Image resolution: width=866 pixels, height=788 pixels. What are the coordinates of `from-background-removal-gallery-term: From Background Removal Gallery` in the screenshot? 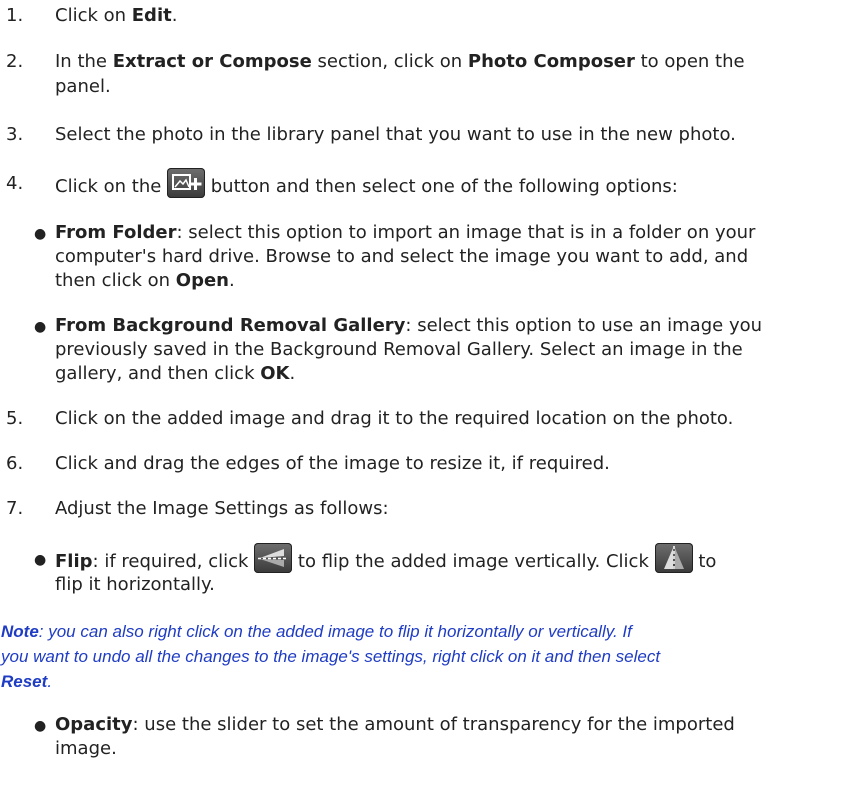 It's located at (230, 325).